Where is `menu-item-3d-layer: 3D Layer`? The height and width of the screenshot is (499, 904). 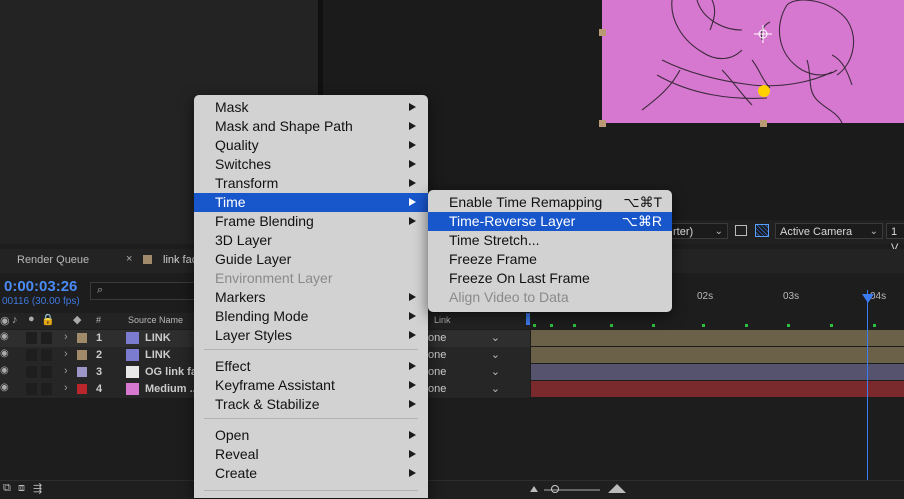 menu-item-3d-layer: 3D Layer is located at coordinates (311, 240).